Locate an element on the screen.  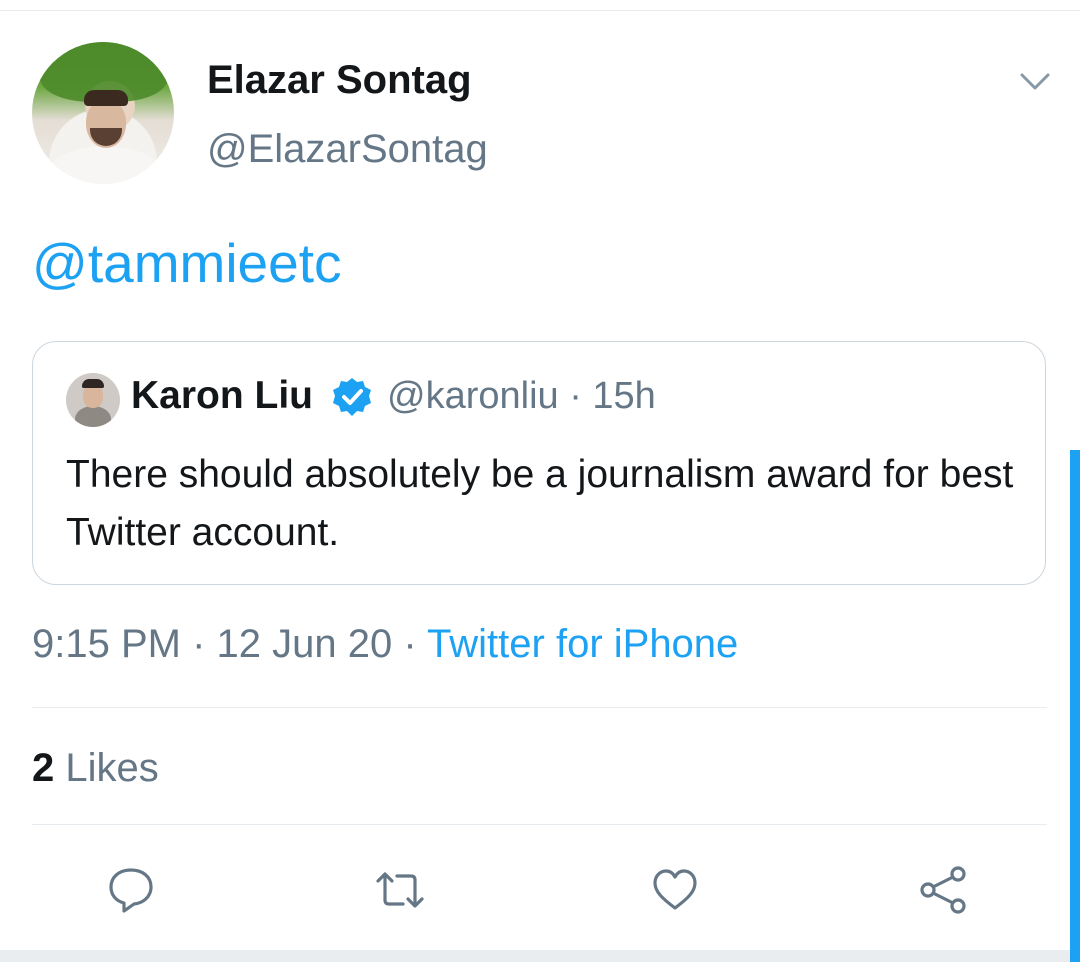
quoted-author-avatar is located at coordinates (93, 400).